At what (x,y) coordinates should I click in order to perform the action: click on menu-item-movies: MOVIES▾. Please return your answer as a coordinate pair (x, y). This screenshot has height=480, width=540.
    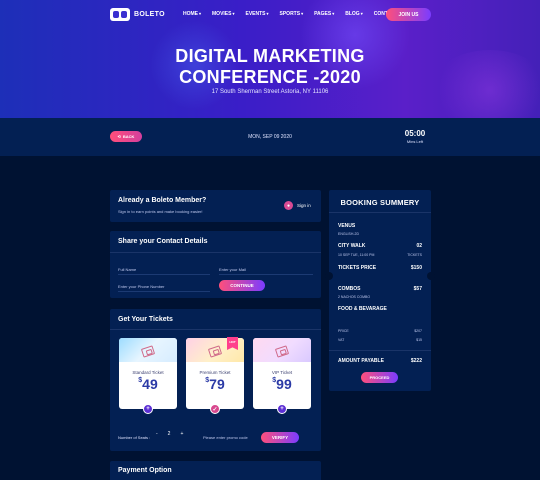
    Looking at the image, I should click on (223, 14).